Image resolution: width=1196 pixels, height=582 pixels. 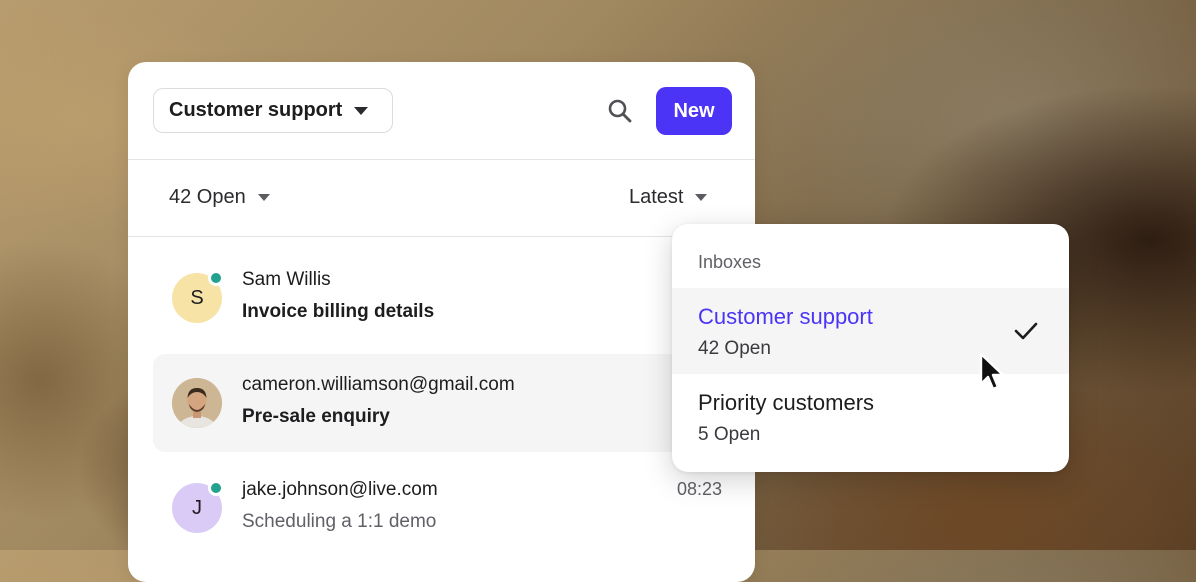 What do you see at coordinates (870, 331) in the screenshot?
I see `dropdown-option-customer-support: Customer support 42 Open` at bounding box center [870, 331].